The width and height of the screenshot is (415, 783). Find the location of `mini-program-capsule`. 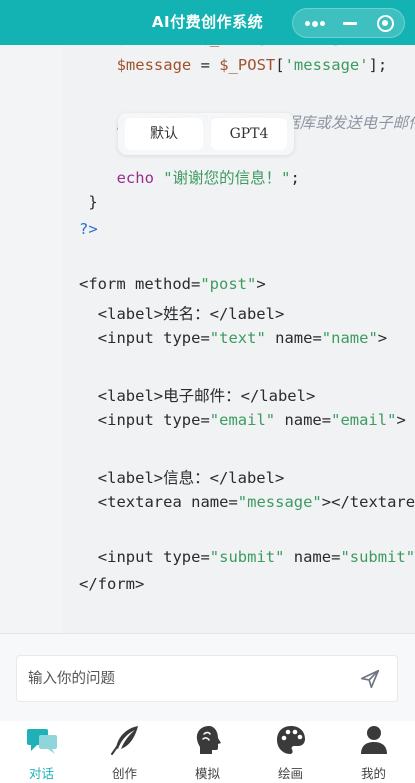

mini-program-capsule is located at coordinates (348, 23).